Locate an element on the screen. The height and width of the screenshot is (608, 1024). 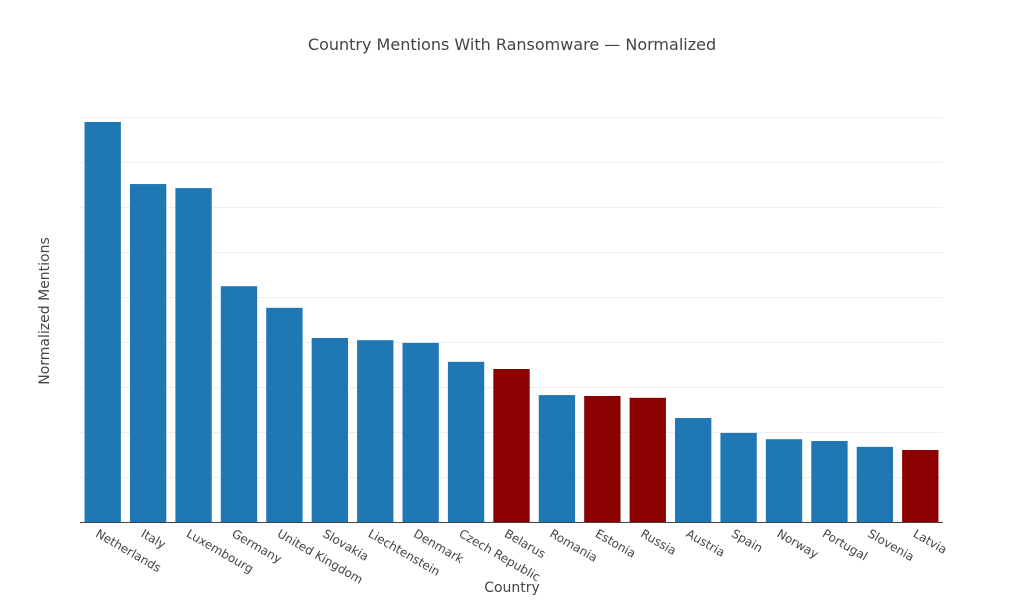
x-tick-label: Slovenia is located at coordinates (890, 545).